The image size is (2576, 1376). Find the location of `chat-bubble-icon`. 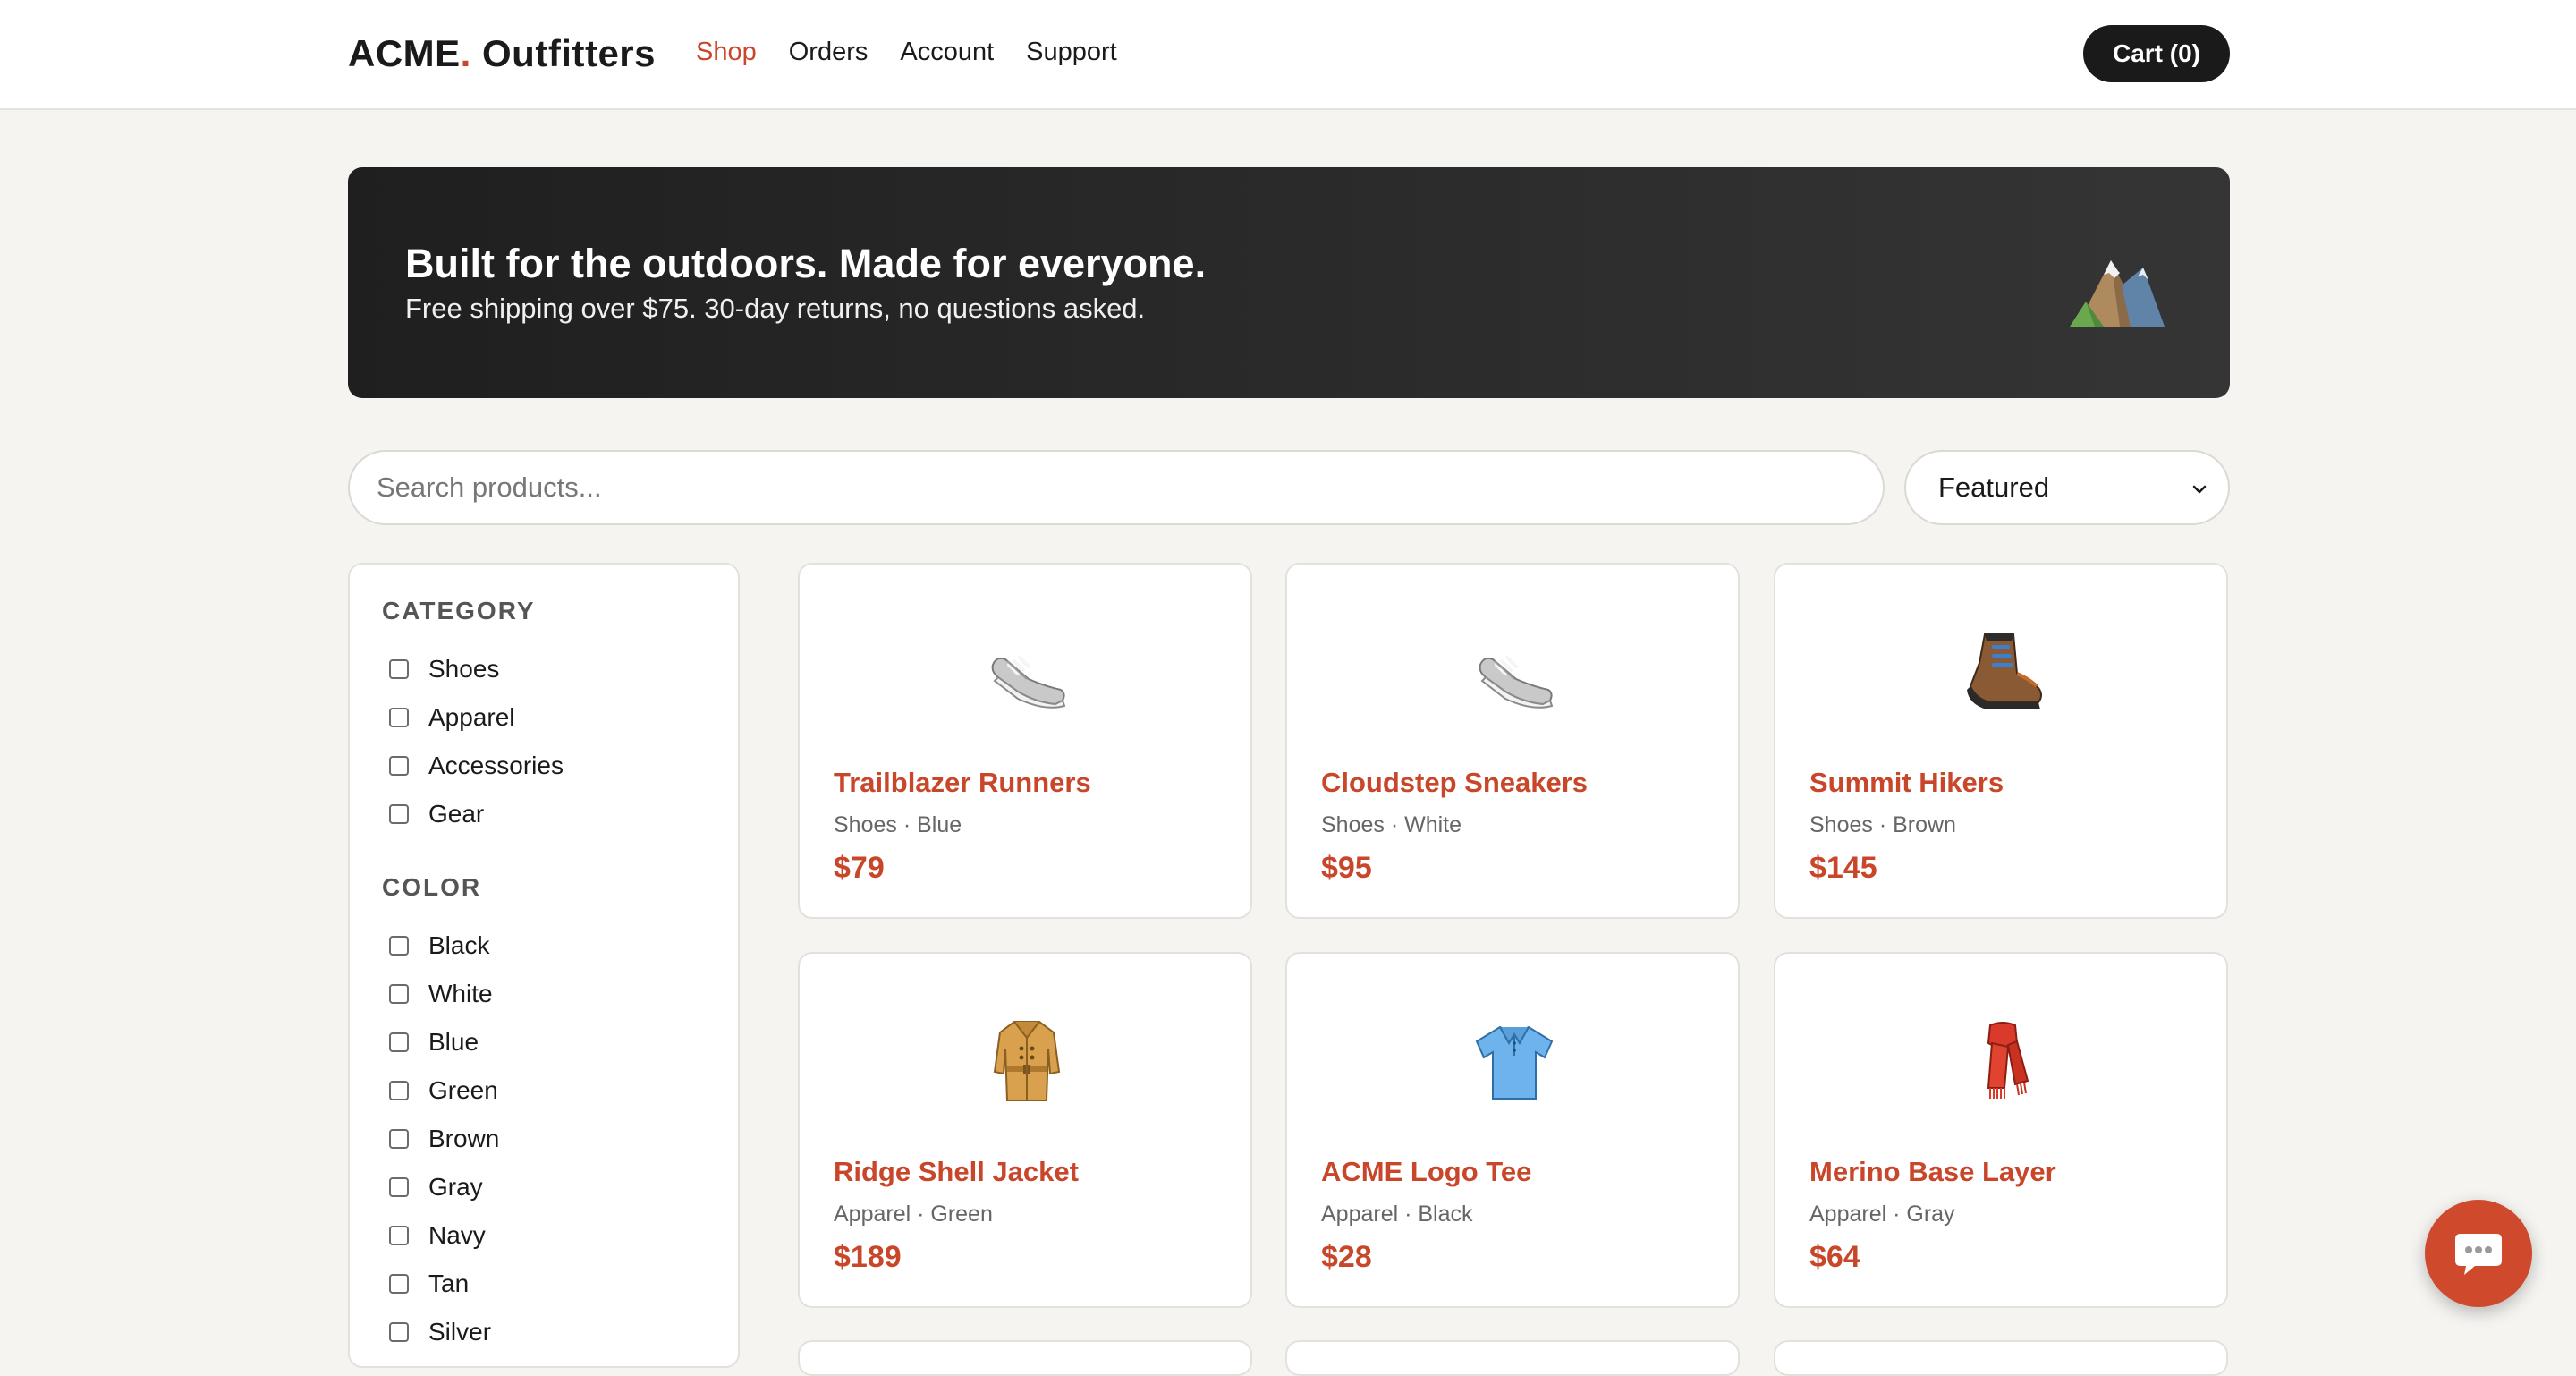

chat-bubble-icon is located at coordinates (2478, 1255).